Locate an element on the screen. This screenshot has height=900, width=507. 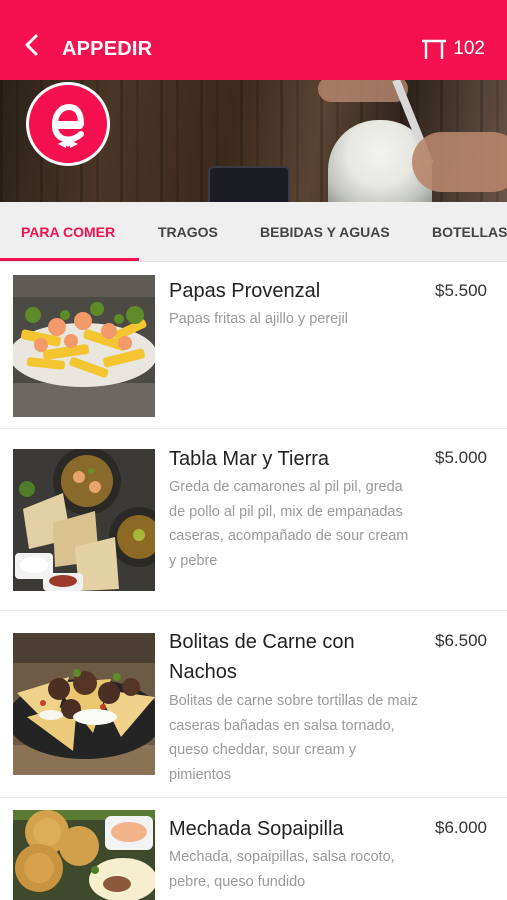
table-number: 102 is located at coordinates (469, 48).